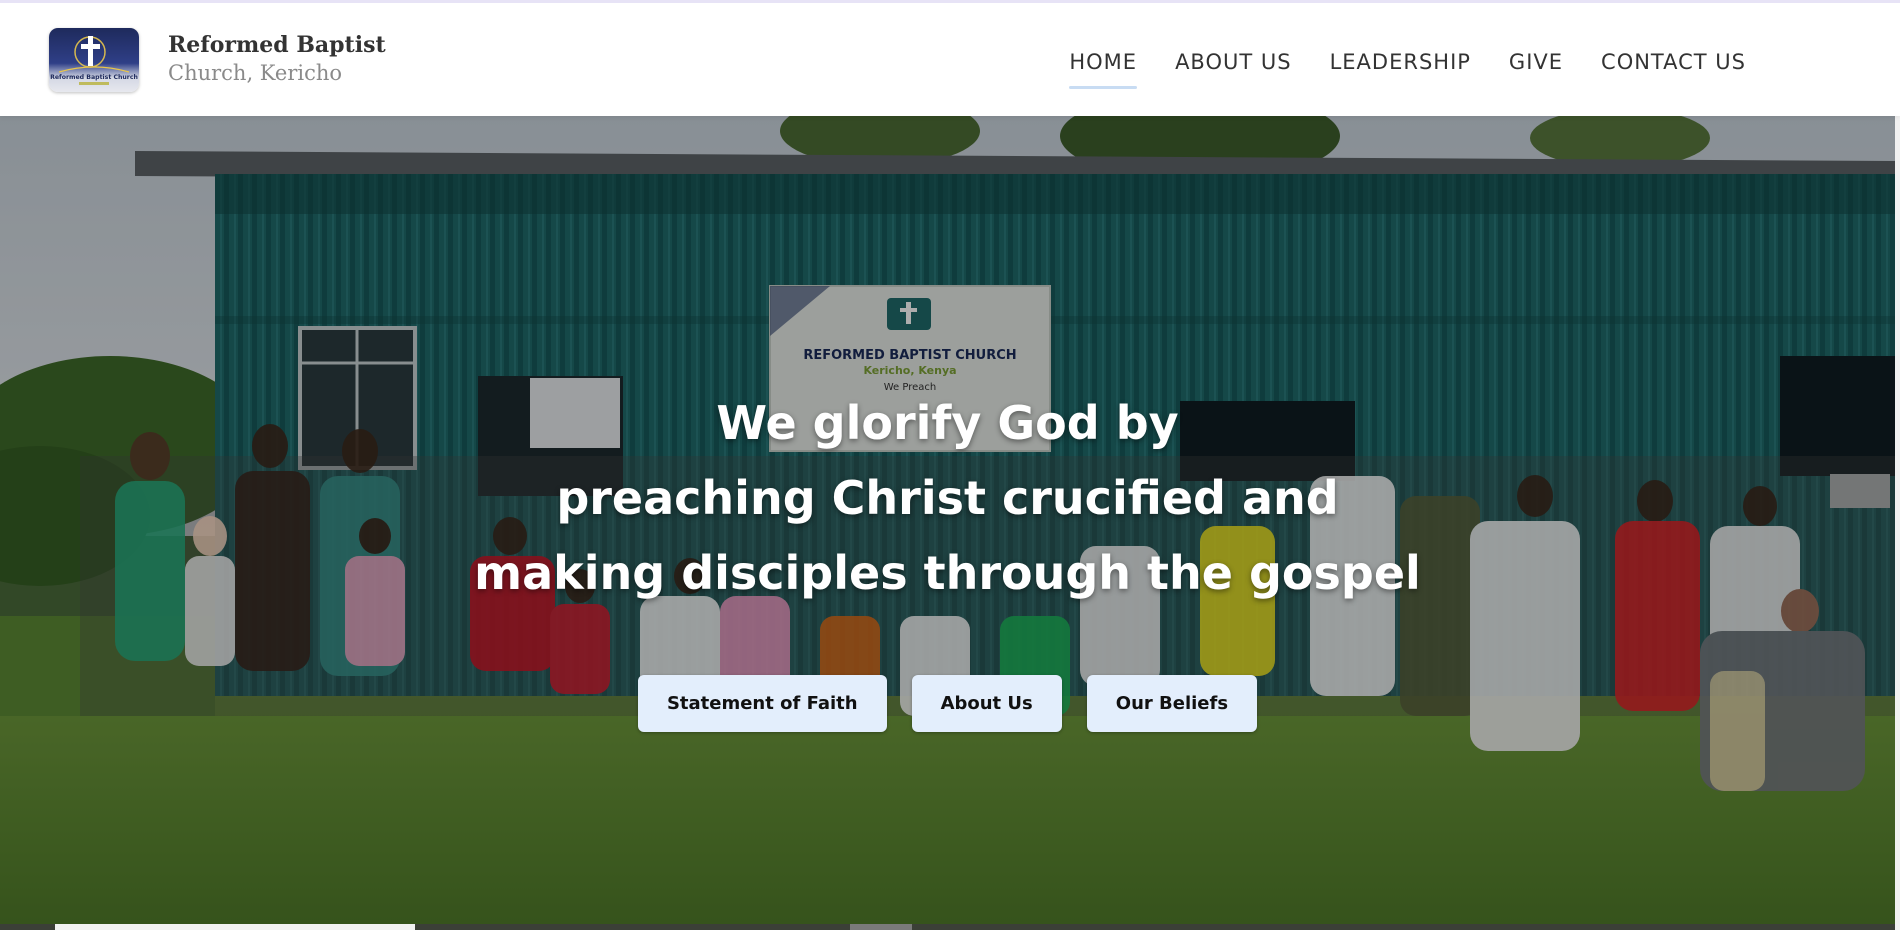 The image size is (1900, 930). What do you see at coordinates (947, 423) in the screenshot?
I see `hero-heading-line-1: We glorify God by` at bounding box center [947, 423].